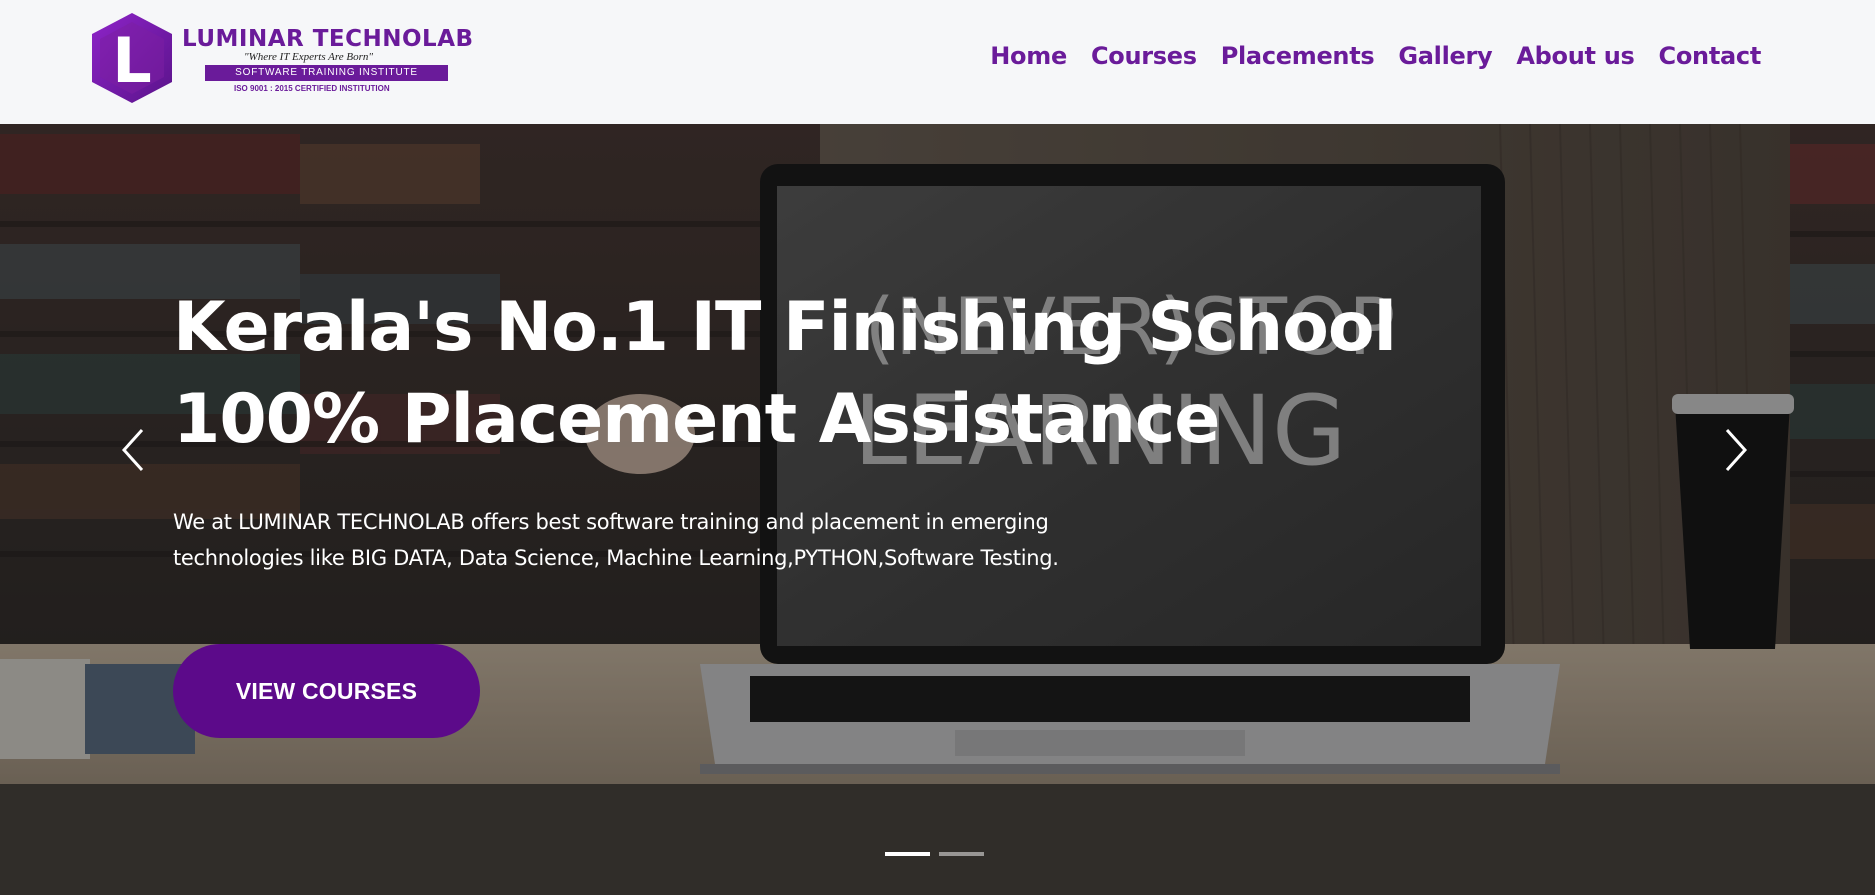 The height and width of the screenshot is (895, 1875). I want to click on nav-placements: Placements, so click(1298, 56).